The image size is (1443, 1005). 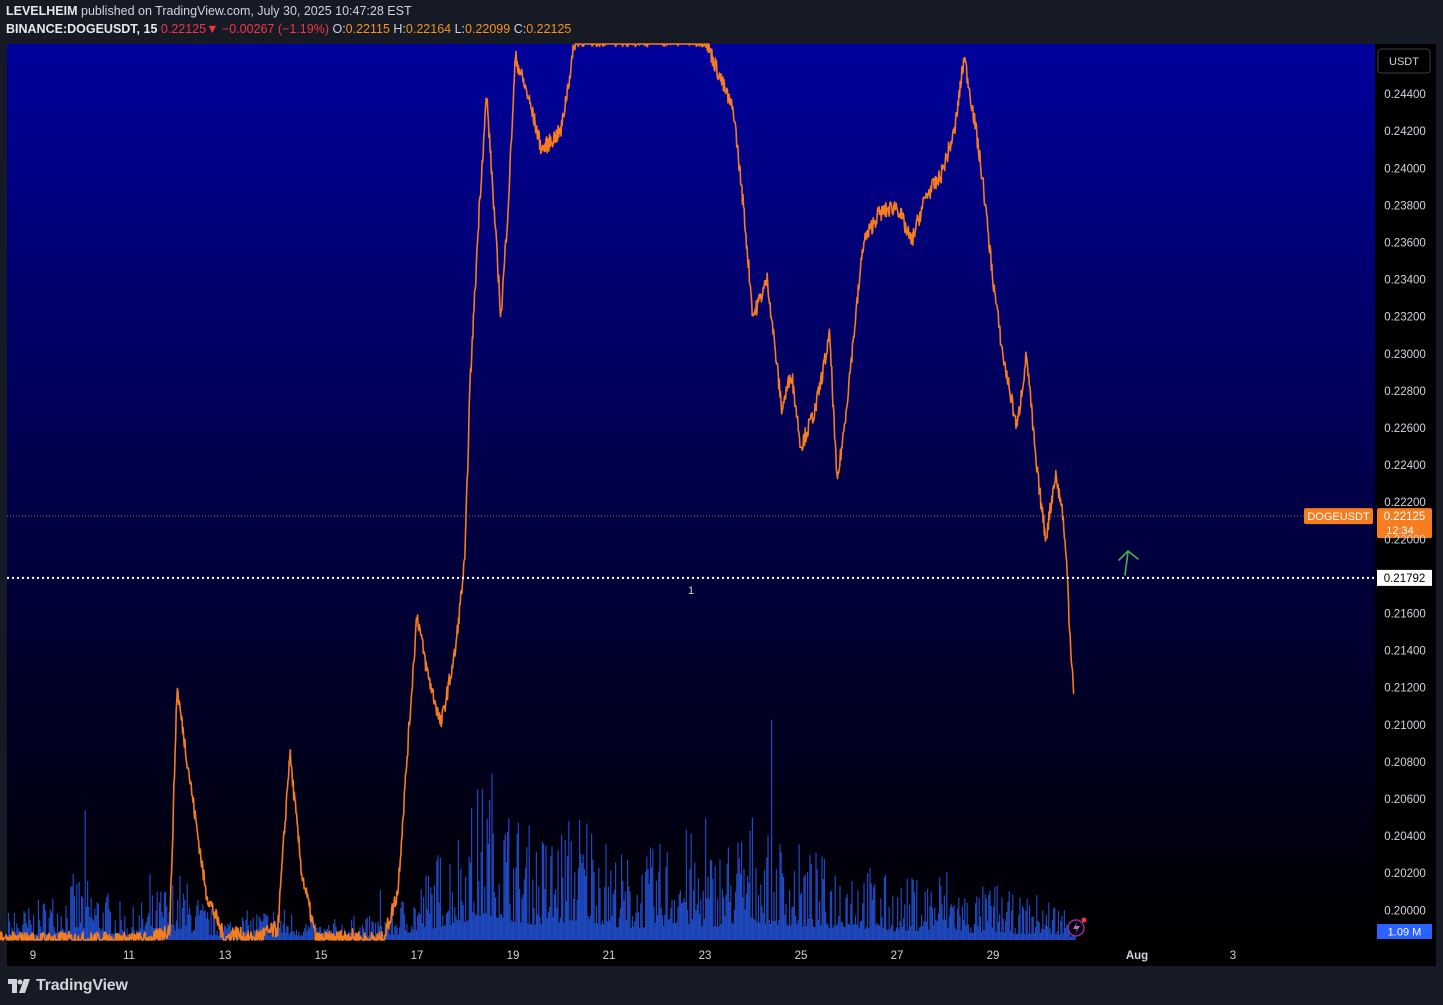 What do you see at coordinates (721, 986) in the screenshot?
I see `footer: TradingView` at bounding box center [721, 986].